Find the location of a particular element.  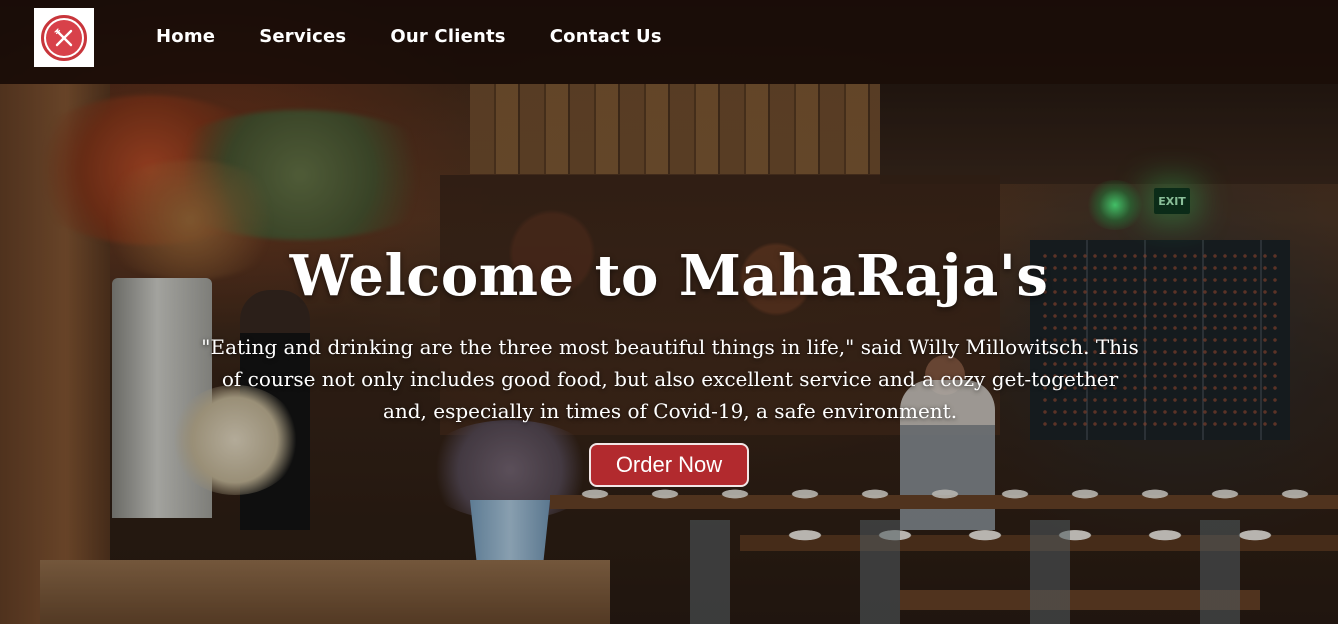

hero-title: Welcome to MahaRaja's is located at coordinates (669, 276).